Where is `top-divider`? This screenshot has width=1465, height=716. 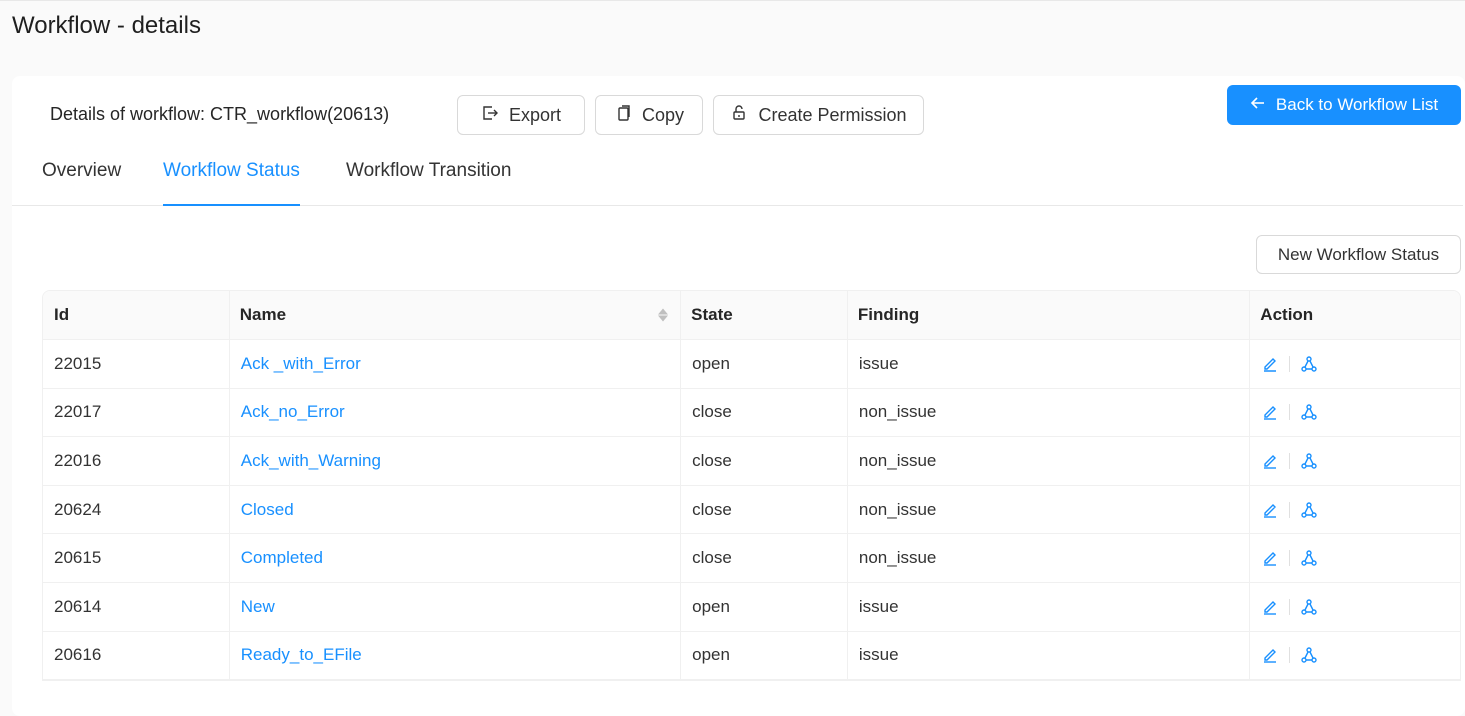 top-divider is located at coordinates (732, 0).